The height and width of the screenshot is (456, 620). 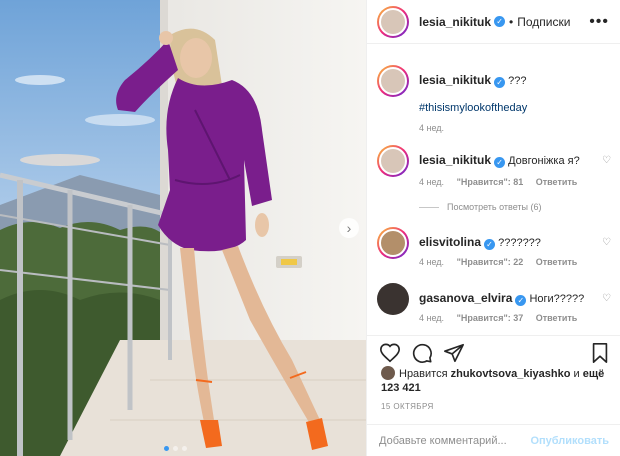 What do you see at coordinates (450, 242) in the screenshot?
I see `comment-username: elisvitolina` at bounding box center [450, 242].